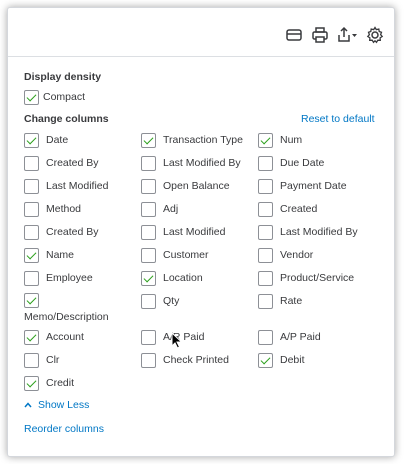  Describe the element at coordinates (64, 209) in the screenshot. I see `column-label: Method` at that location.